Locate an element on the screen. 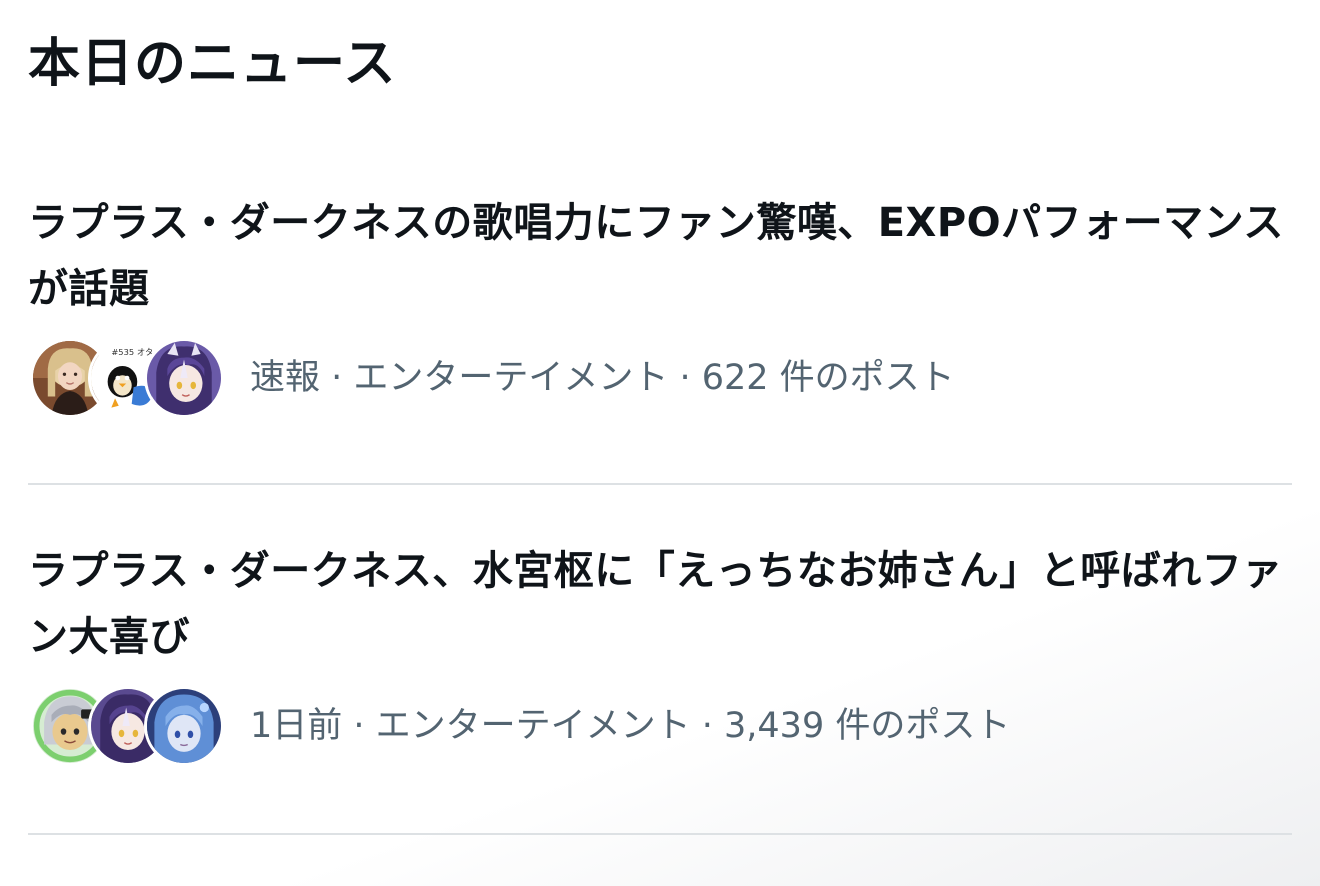 The image size is (1320, 886). news-meta-row: 1日前 · エンターテイメント · 3,439 件のポスト is located at coordinates (660, 726).